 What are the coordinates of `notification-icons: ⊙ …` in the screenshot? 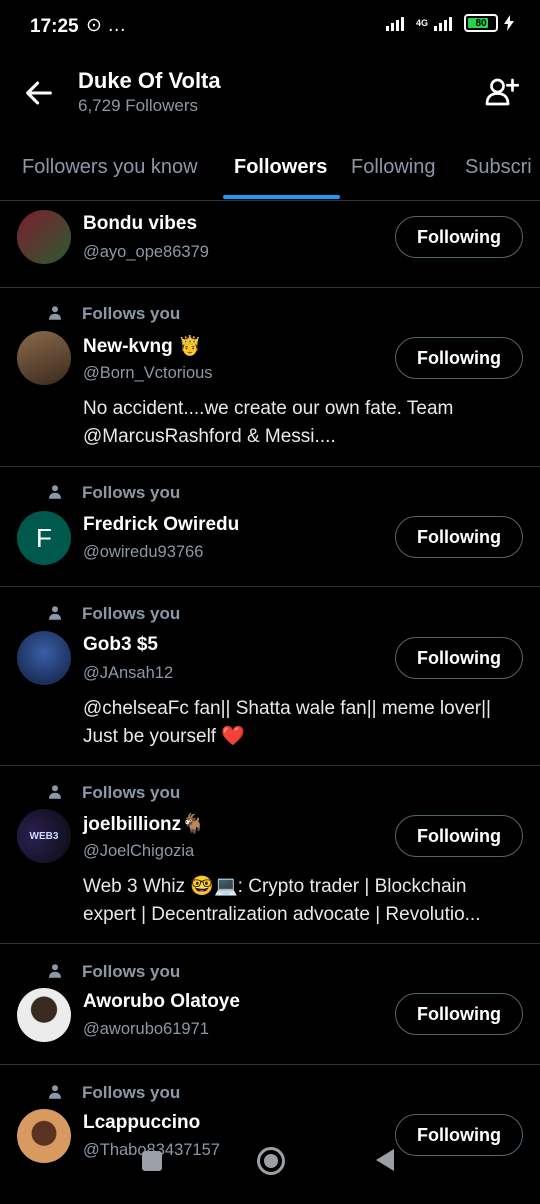 It's located at (106, 25).